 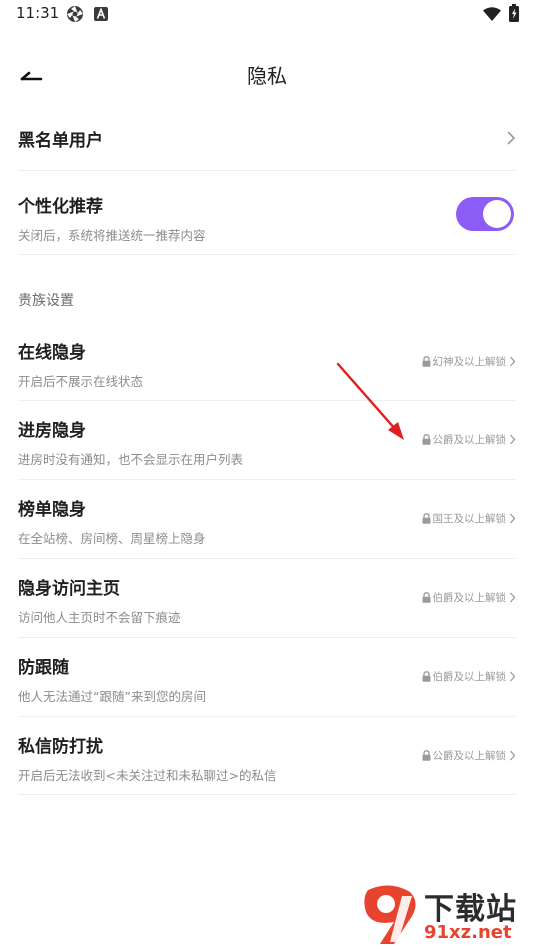 I want to click on page-title: 隐私, so click(x=267, y=76).